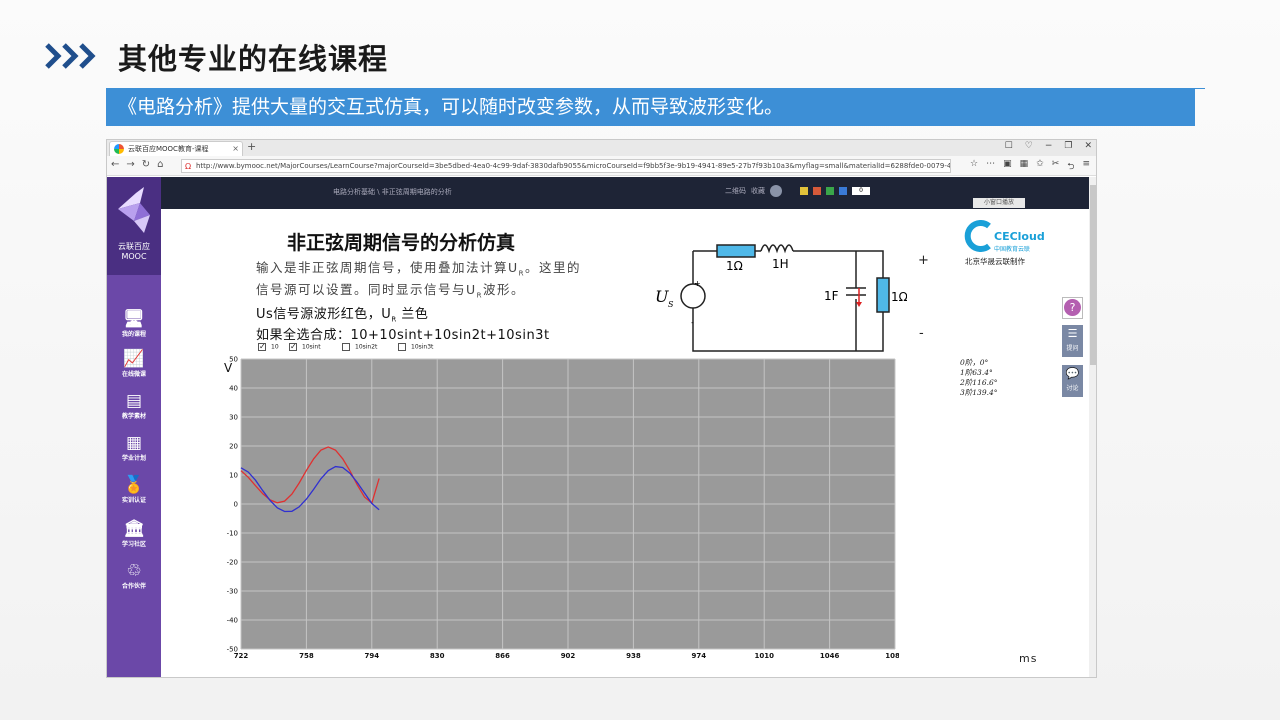 The width and height of the screenshot is (1280, 720). I want to click on y-tick-label: -40, so click(232, 621).